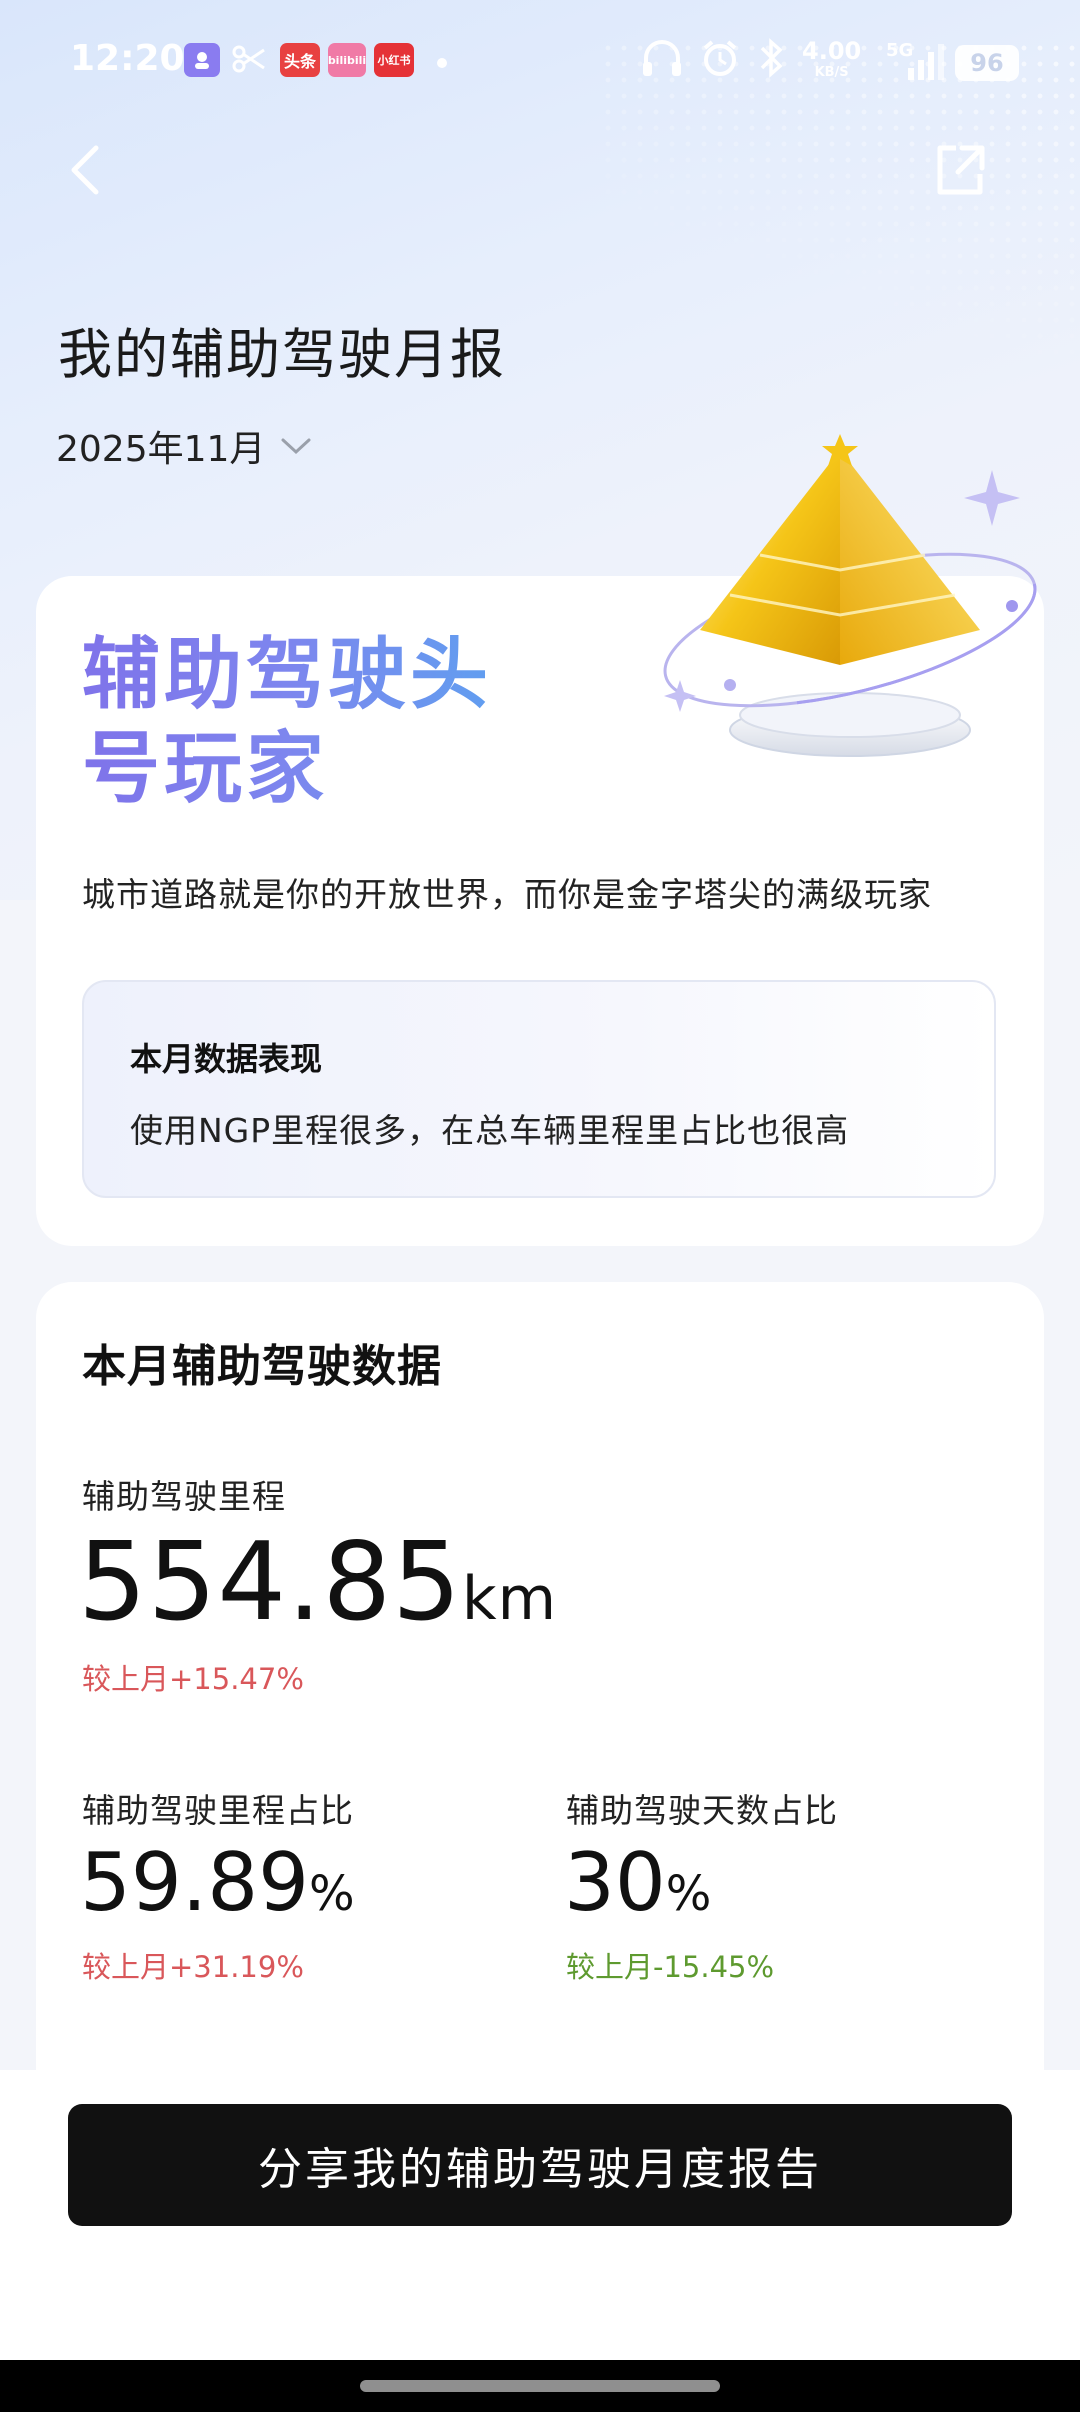  Describe the element at coordinates (394, 60) in the screenshot. I see `xiaohongshu-app-icon: 小红书` at that location.